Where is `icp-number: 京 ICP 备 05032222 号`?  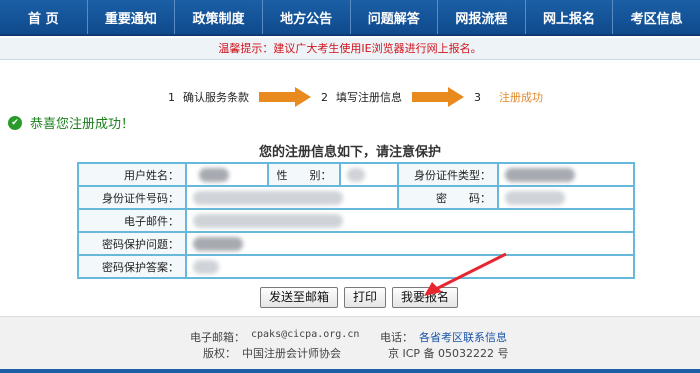
icp-number: 京 ICP 备 05032222 号 is located at coordinates (448, 353).